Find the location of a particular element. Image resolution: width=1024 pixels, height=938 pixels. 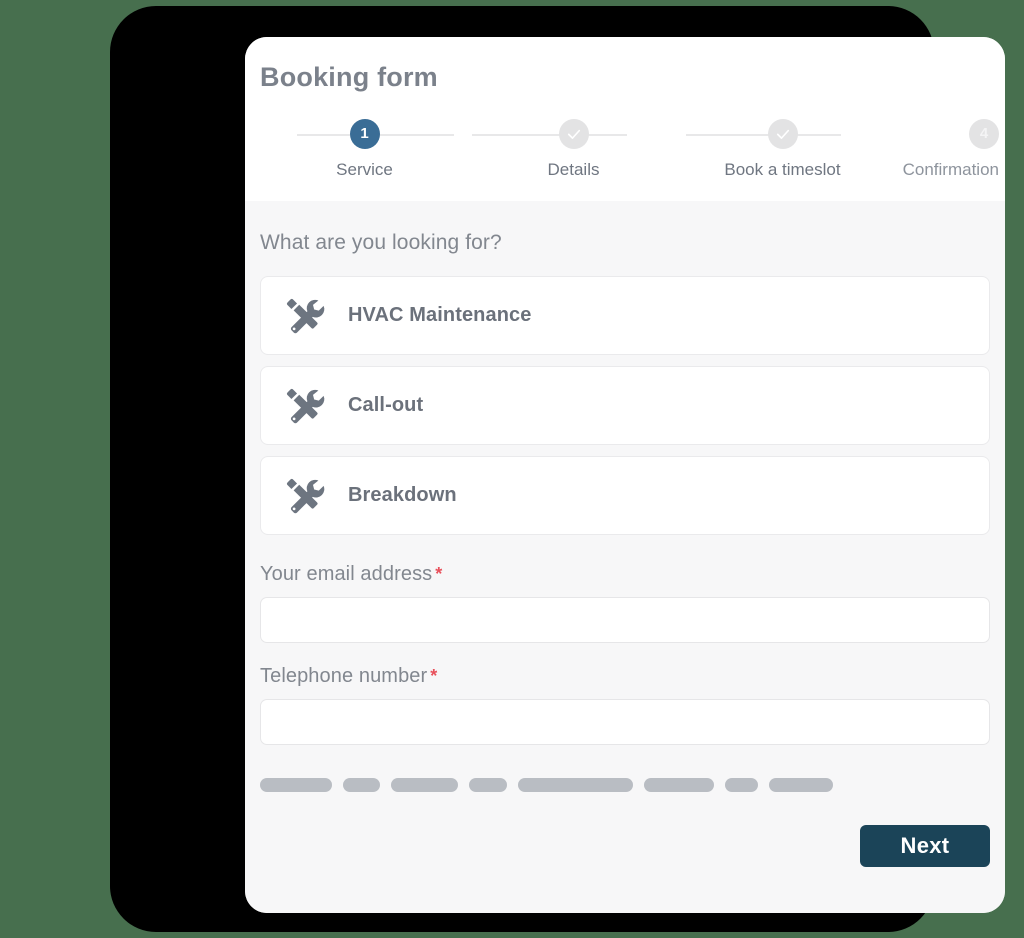

step-label-service: Service is located at coordinates (364, 169).